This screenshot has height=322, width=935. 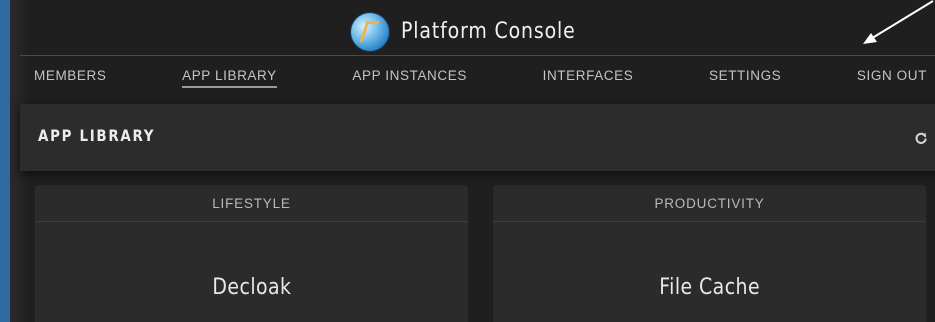 I want to click on refresh-icon, so click(x=921, y=138).